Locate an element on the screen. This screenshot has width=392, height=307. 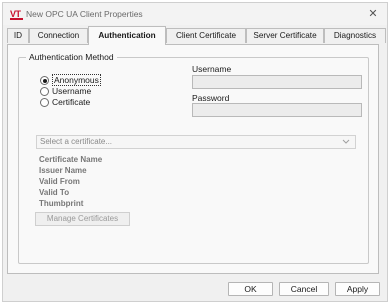
tab-diagnostics: Diagnostics is located at coordinates (355, 35).